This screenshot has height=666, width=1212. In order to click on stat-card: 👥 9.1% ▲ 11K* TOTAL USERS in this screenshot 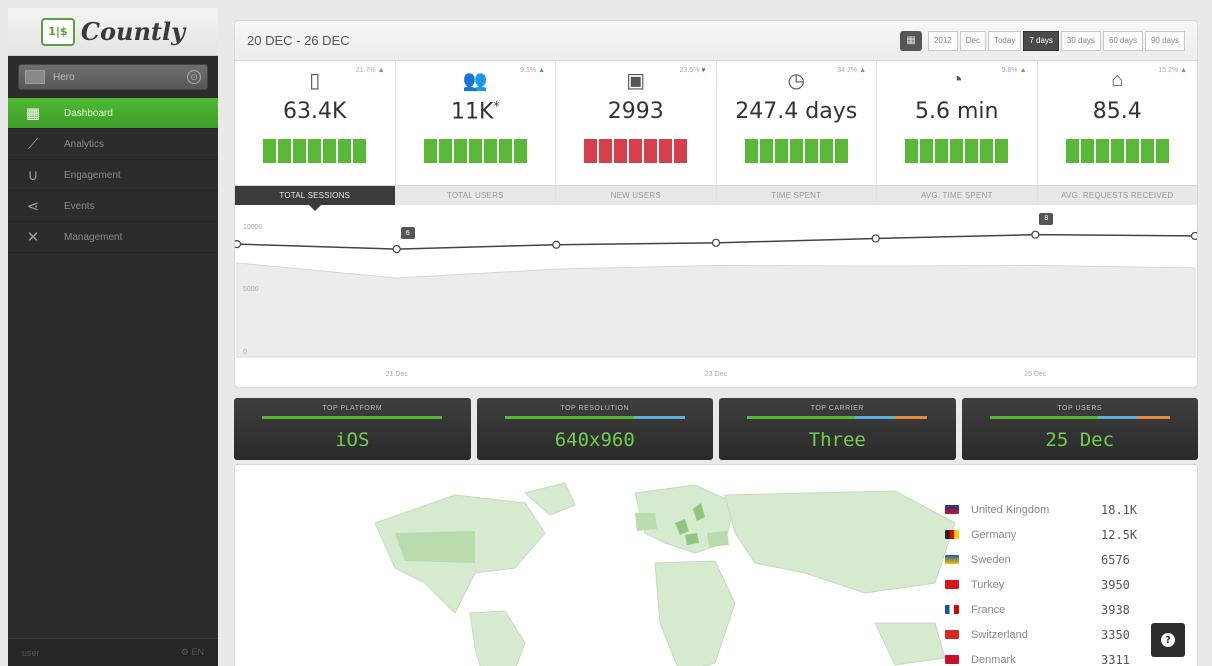, I will do `click(475, 133)`.